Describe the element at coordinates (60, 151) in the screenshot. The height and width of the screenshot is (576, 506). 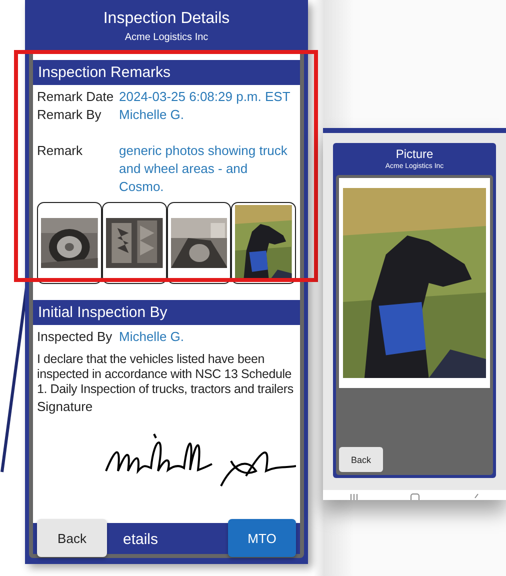
I see `field-label: Remark` at that location.